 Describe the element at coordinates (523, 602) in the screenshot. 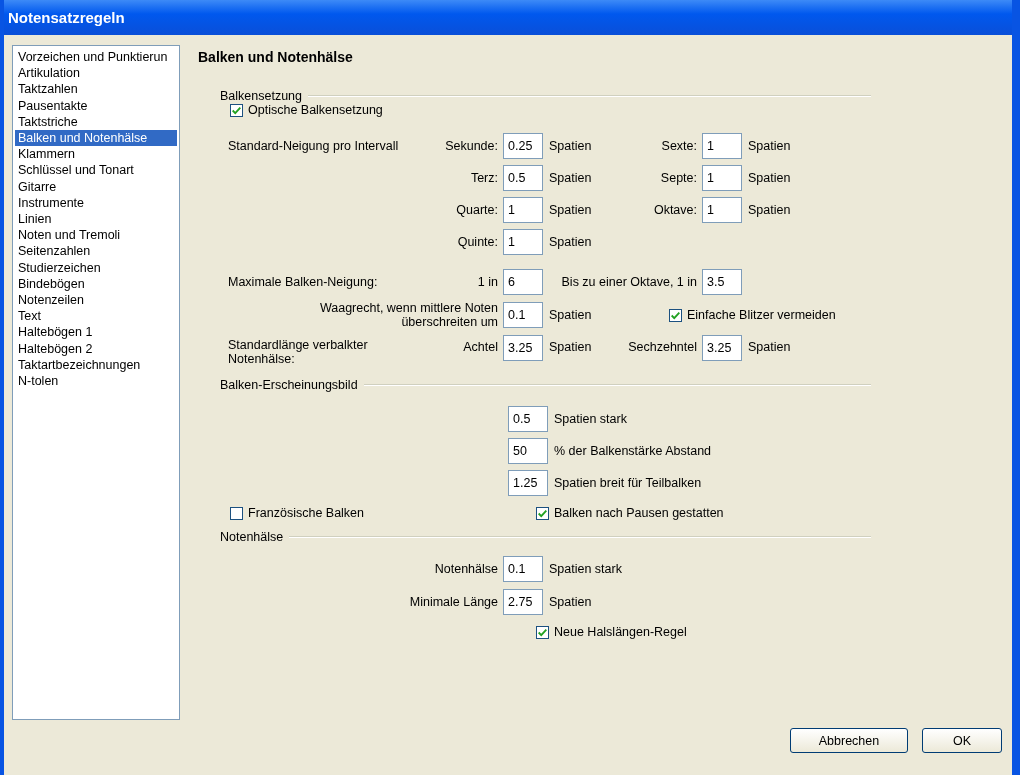

I see `value-field: 2.75` at that location.